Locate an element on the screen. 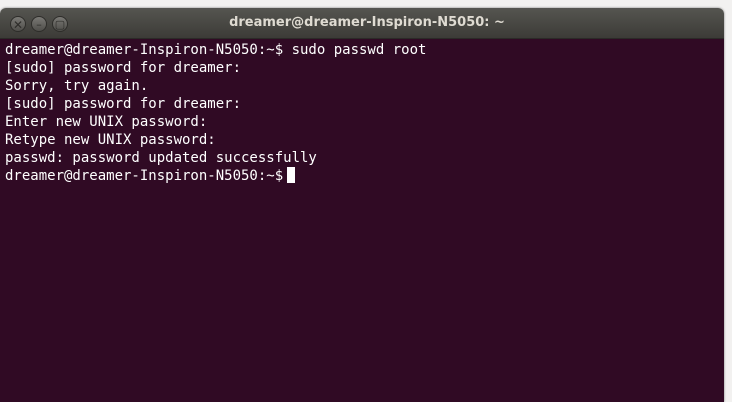  window-title: dreamer@dreamer-Inspiron-N5050: ~ is located at coordinates (367, 22).